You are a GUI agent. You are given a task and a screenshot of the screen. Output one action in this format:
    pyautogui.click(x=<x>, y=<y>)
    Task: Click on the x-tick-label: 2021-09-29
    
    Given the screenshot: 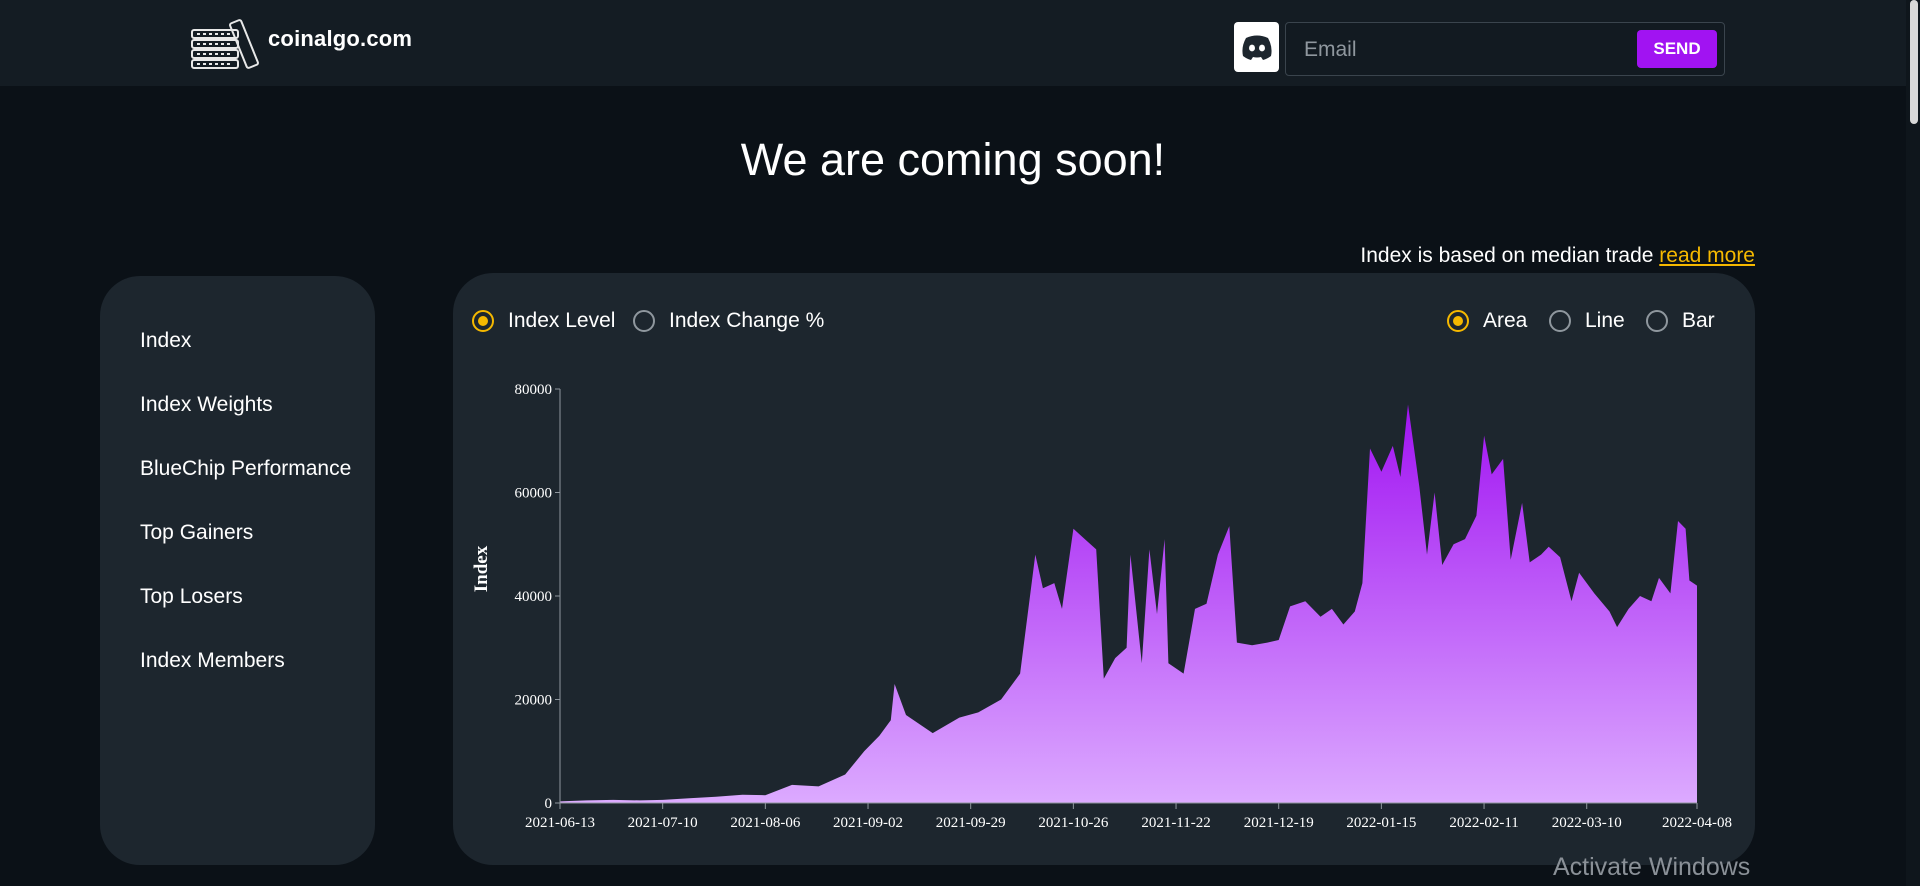 What is the action you would take?
    pyautogui.click(x=971, y=823)
    